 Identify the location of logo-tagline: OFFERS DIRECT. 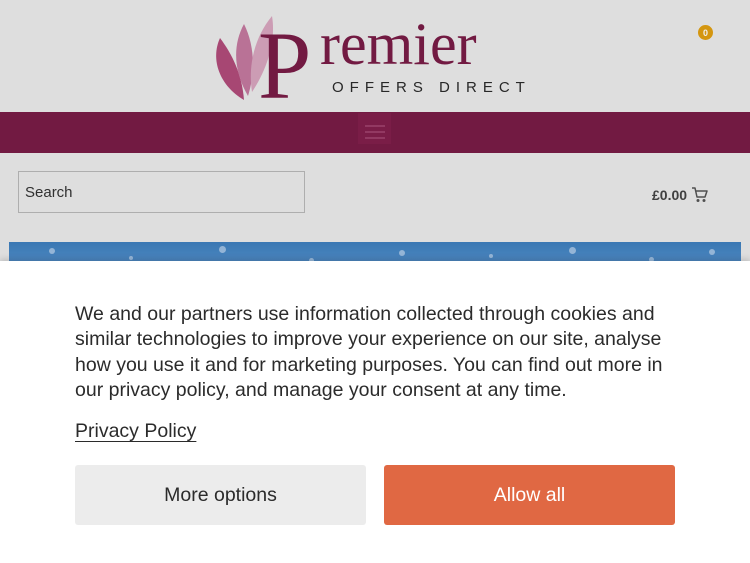
(431, 87).